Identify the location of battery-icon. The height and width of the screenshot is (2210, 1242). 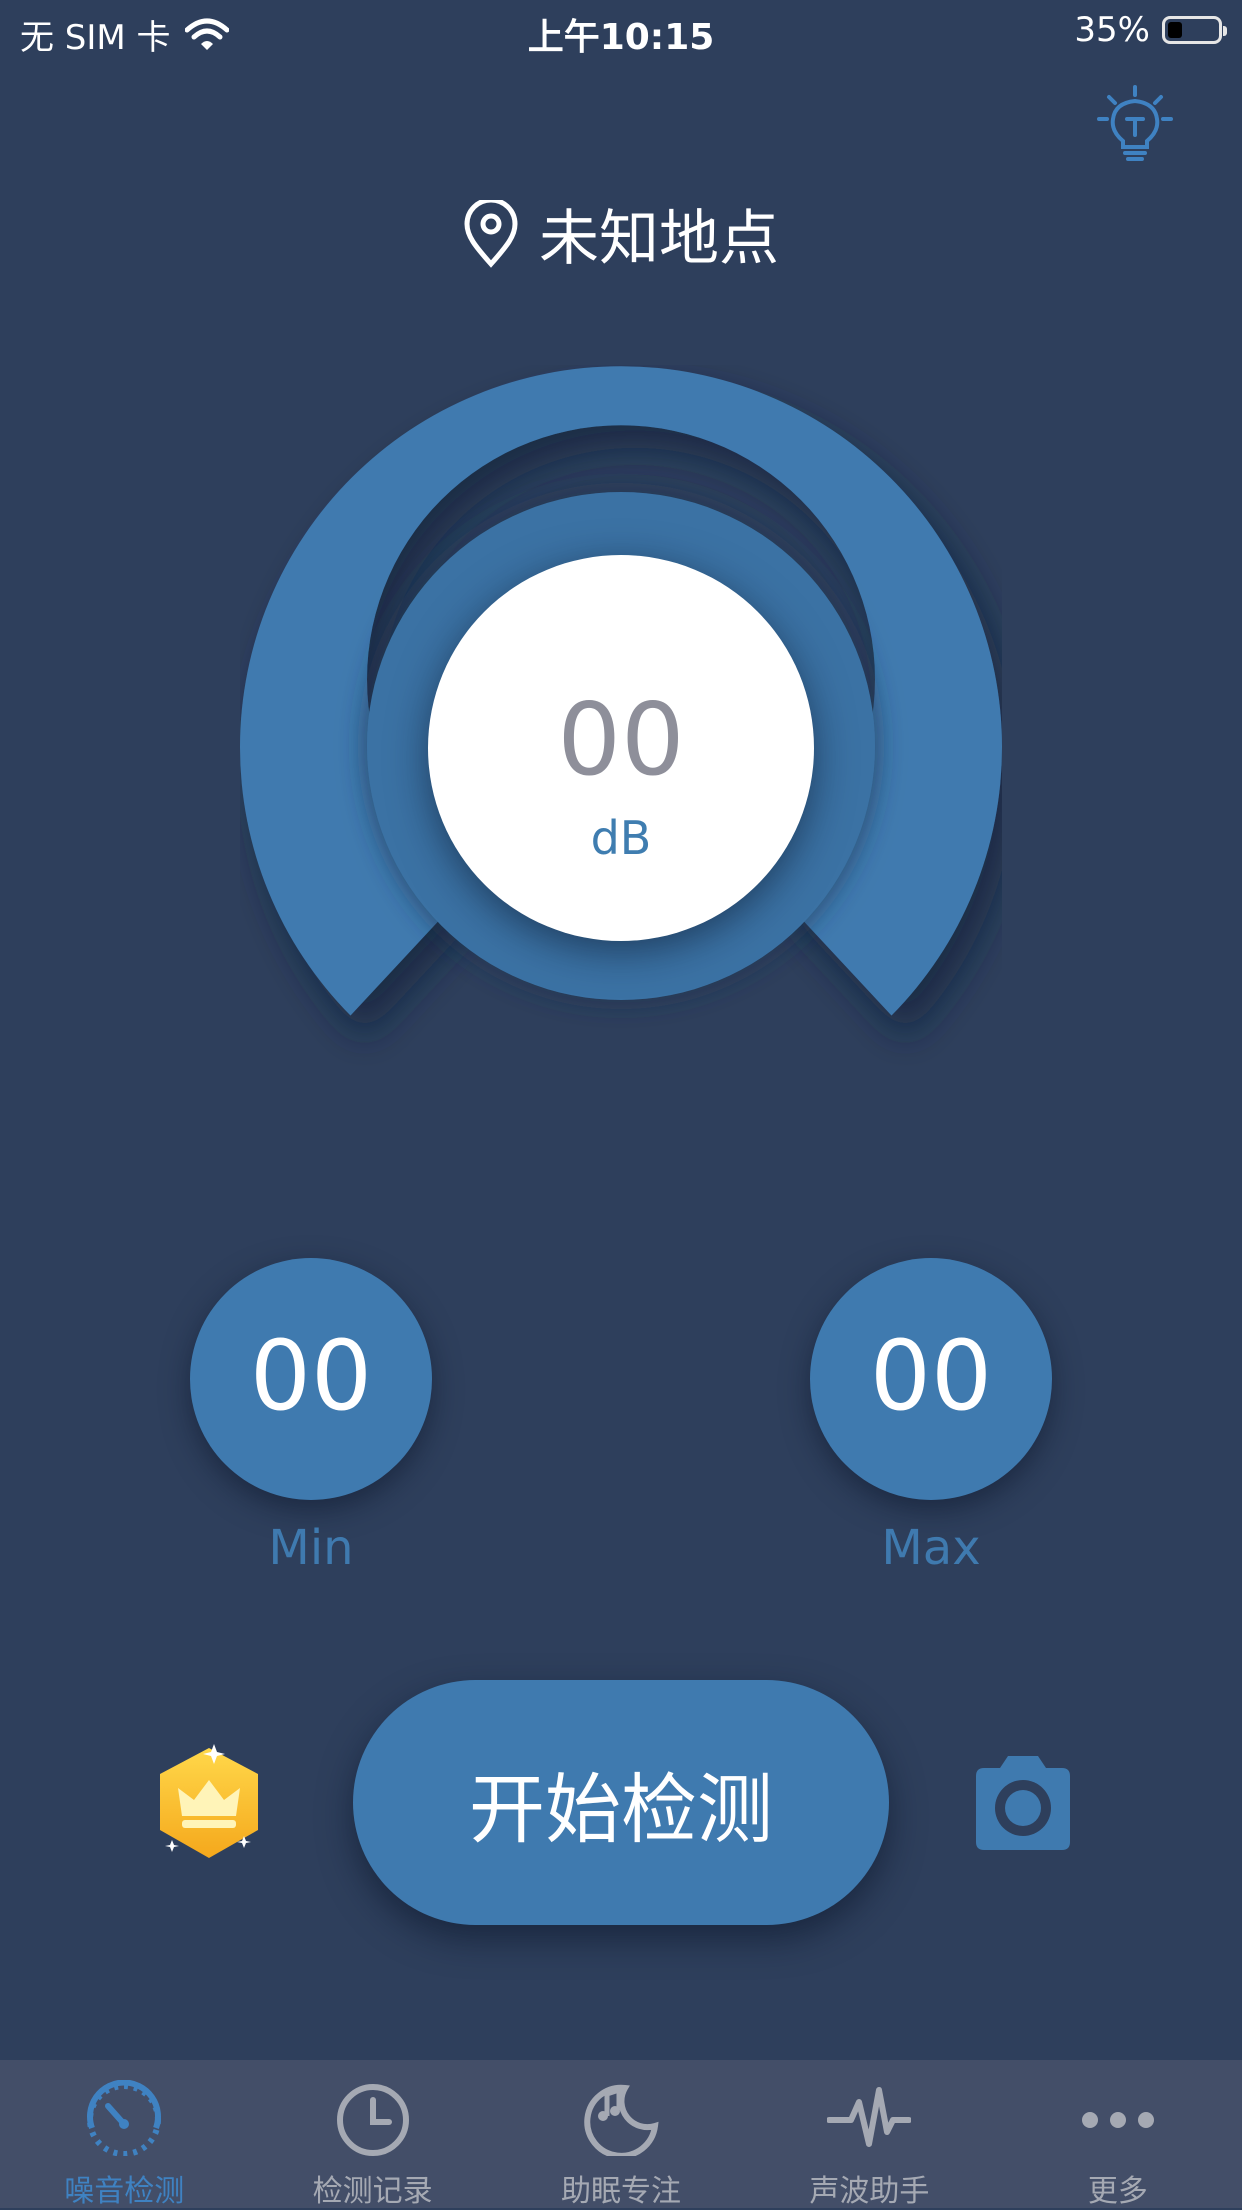
(1194, 30).